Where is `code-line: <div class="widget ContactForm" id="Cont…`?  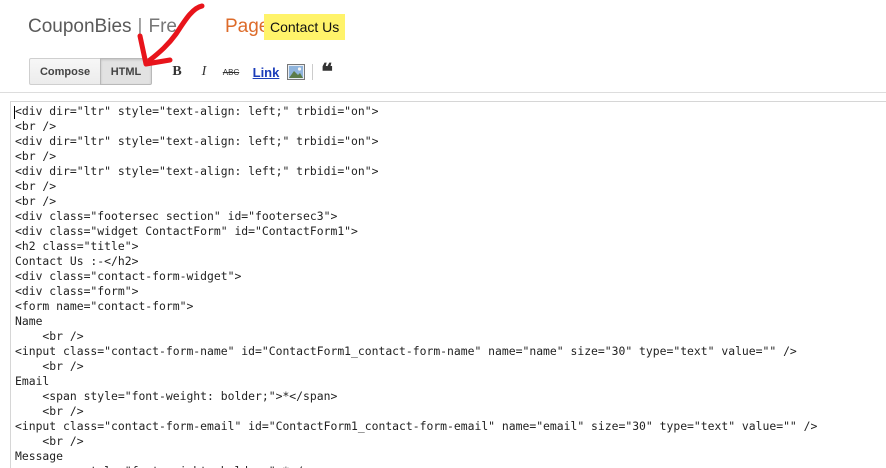 code-line: <div class="widget ContactForm" id="Cont… is located at coordinates (186, 231).